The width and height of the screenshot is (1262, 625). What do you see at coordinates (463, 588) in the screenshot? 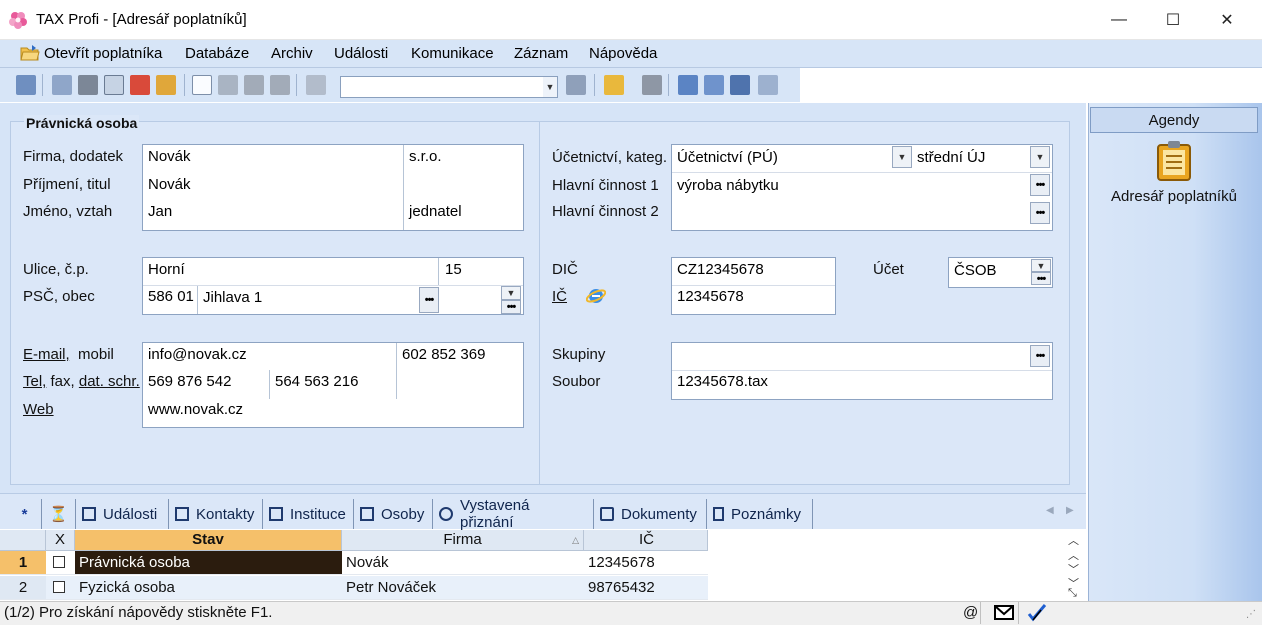
I see `row-firma-cell: Petr Nováček` at bounding box center [463, 588].